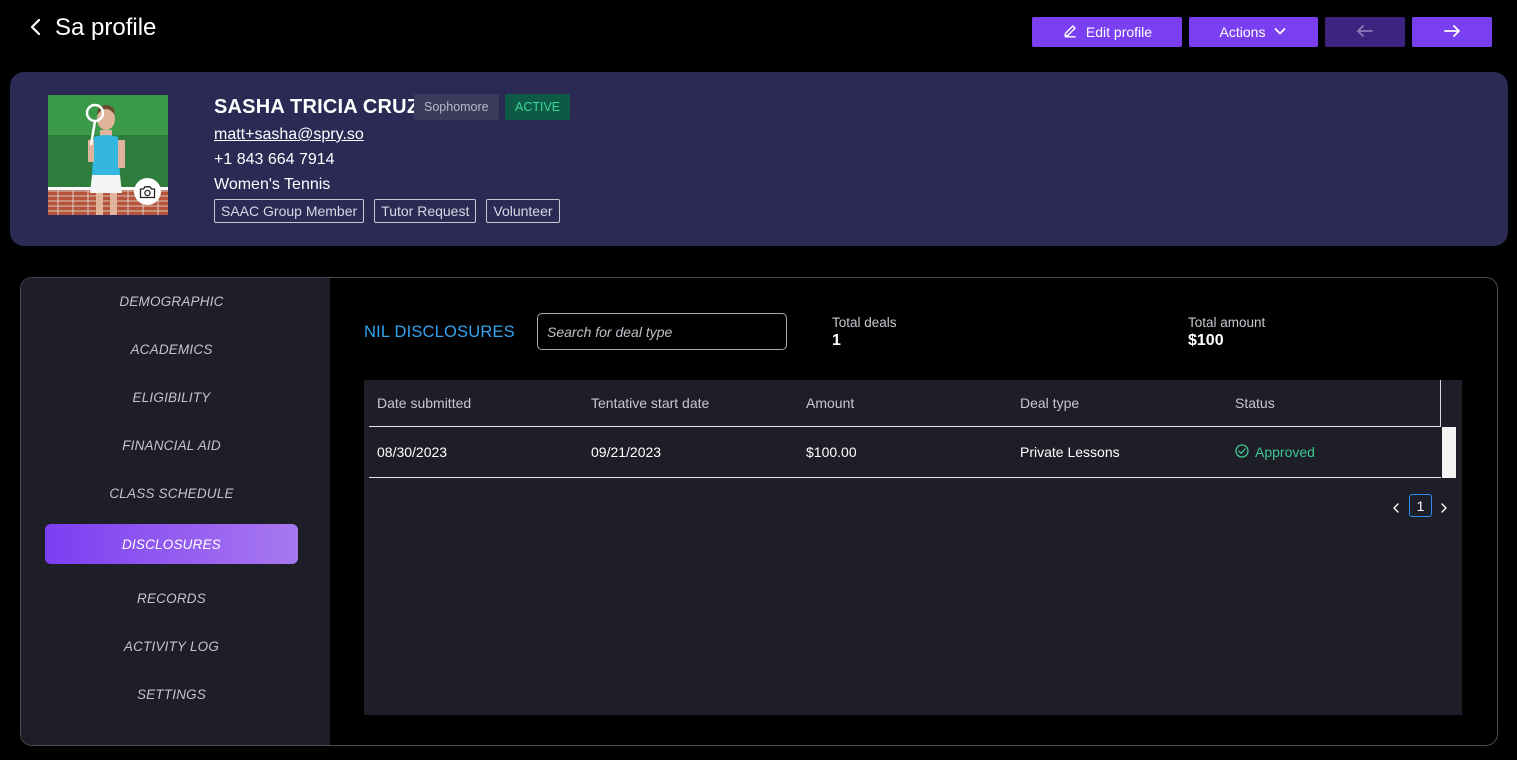 The width and height of the screenshot is (1517, 760). Describe the element at coordinates (1285, 452) in the screenshot. I see `status-label: Approved` at that location.